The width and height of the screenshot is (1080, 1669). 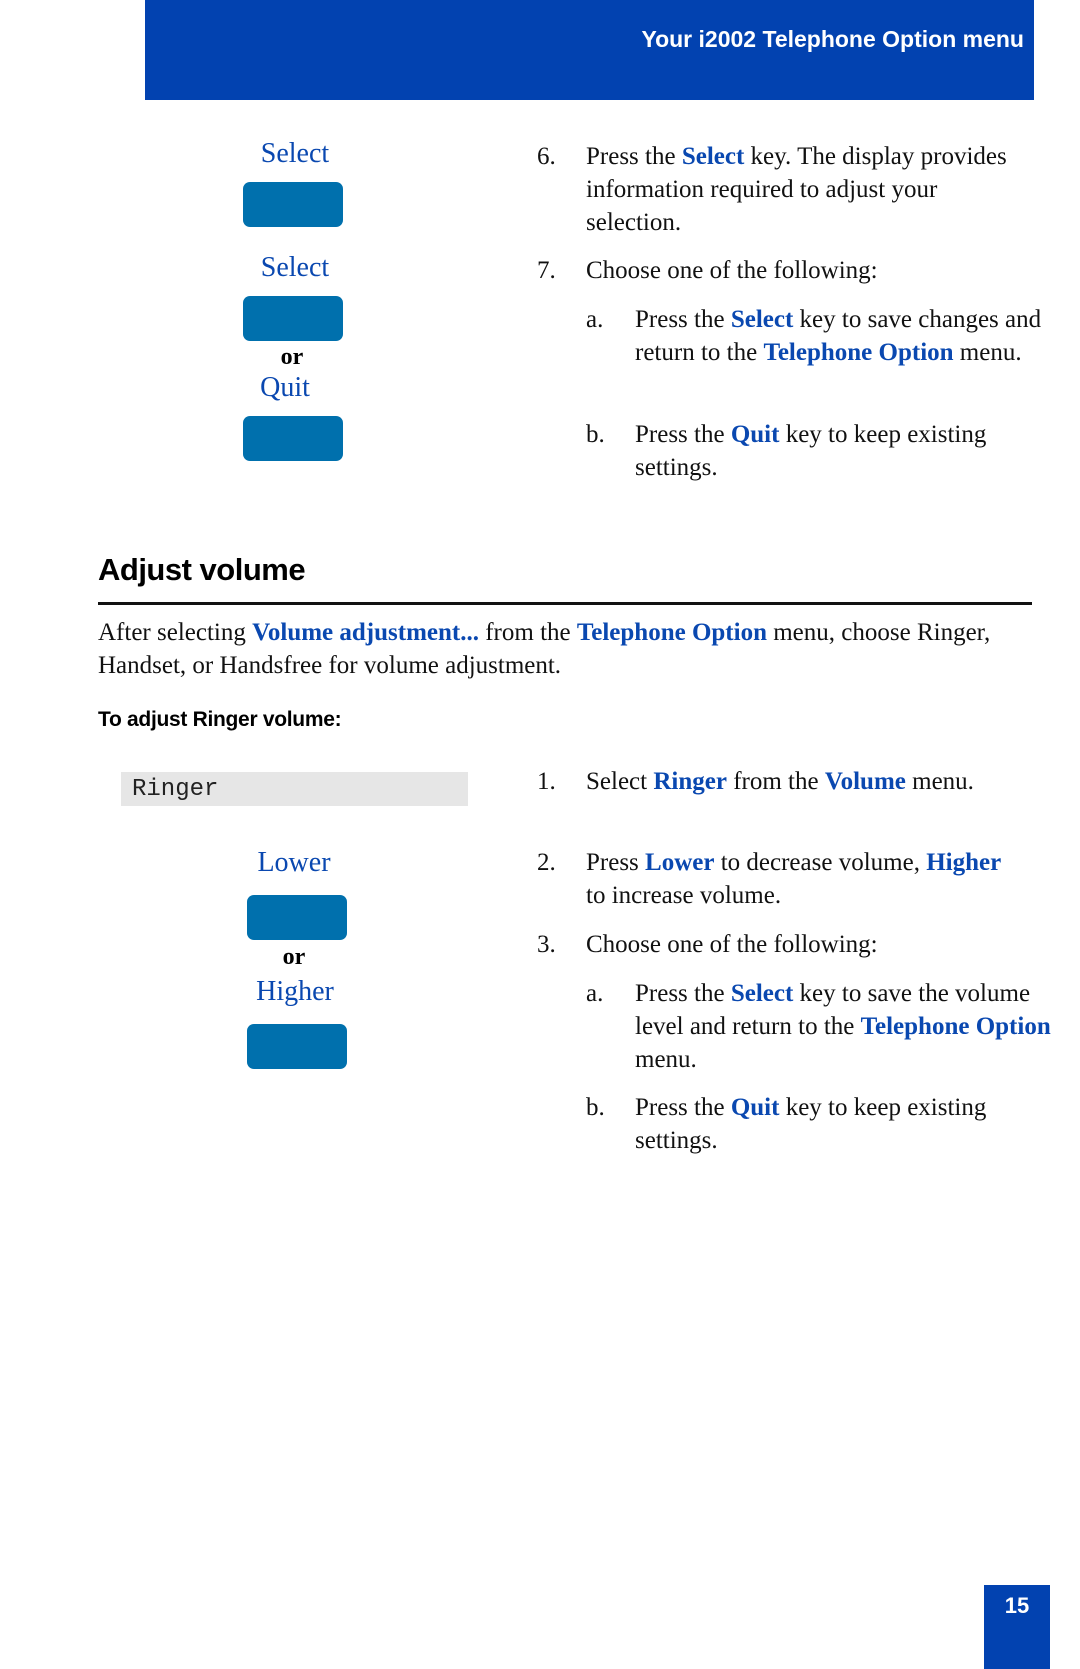 I want to click on select-soft-key, so click(x=293, y=204).